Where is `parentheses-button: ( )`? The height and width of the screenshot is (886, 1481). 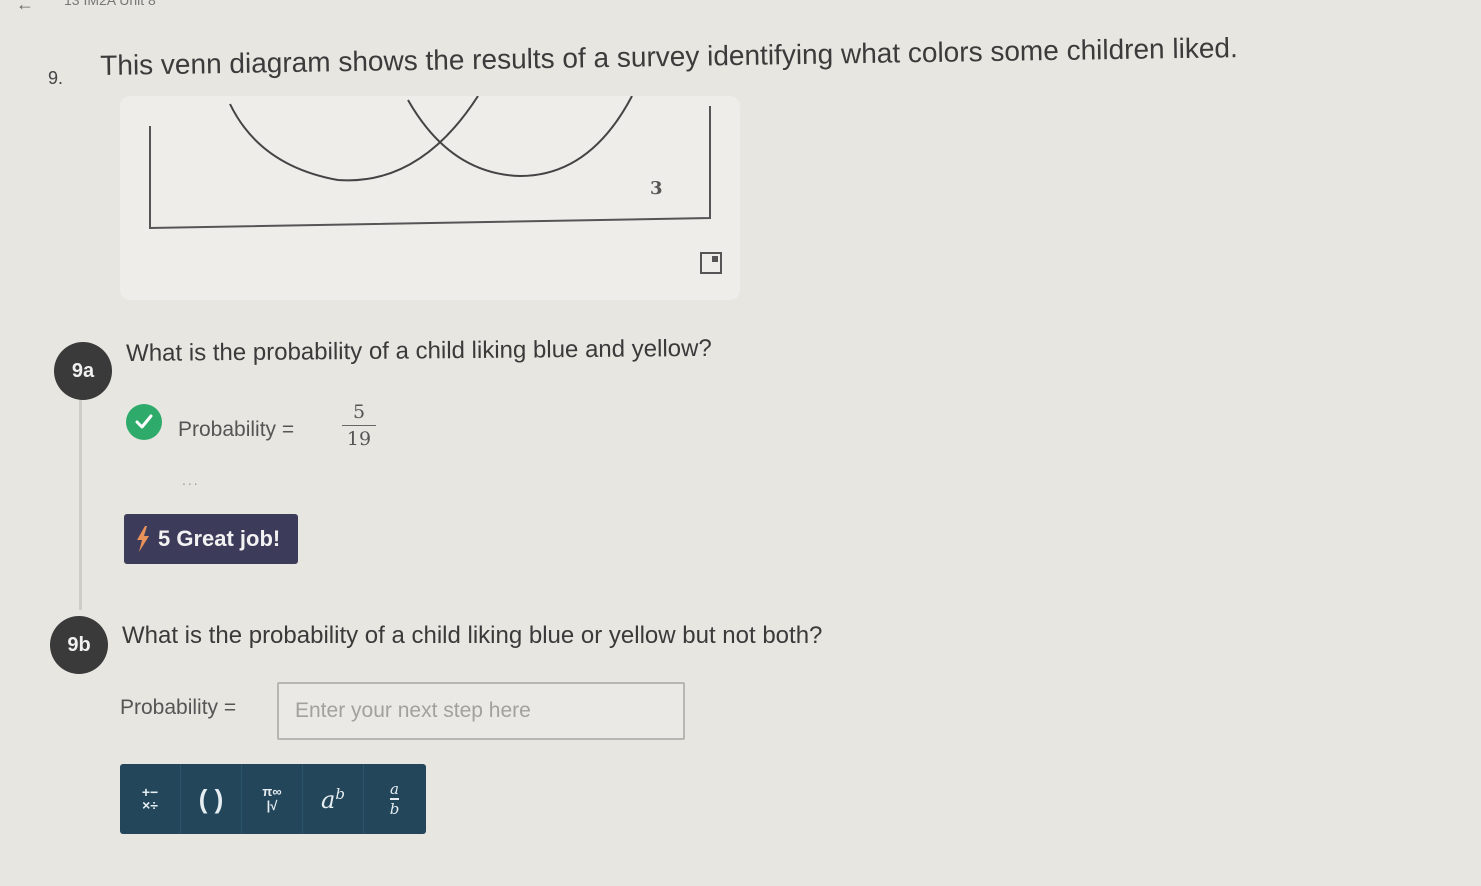
parentheses-button: ( ) is located at coordinates (211, 799).